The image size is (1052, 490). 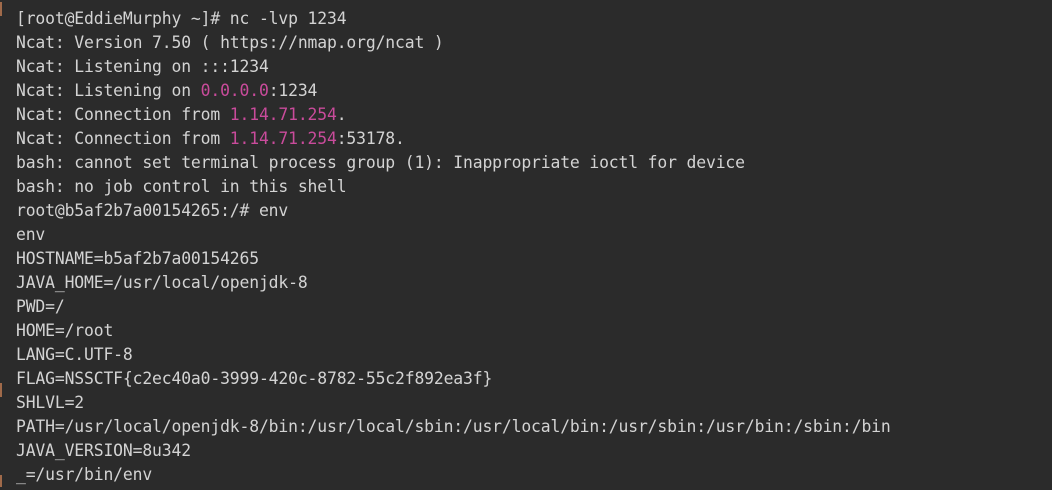 What do you see at coordinates (142, 66) in the screenshot?
I see `terminal-line-listening-ipv6: Ncat: Listening on :::1234` at bounding box center [142, 66].